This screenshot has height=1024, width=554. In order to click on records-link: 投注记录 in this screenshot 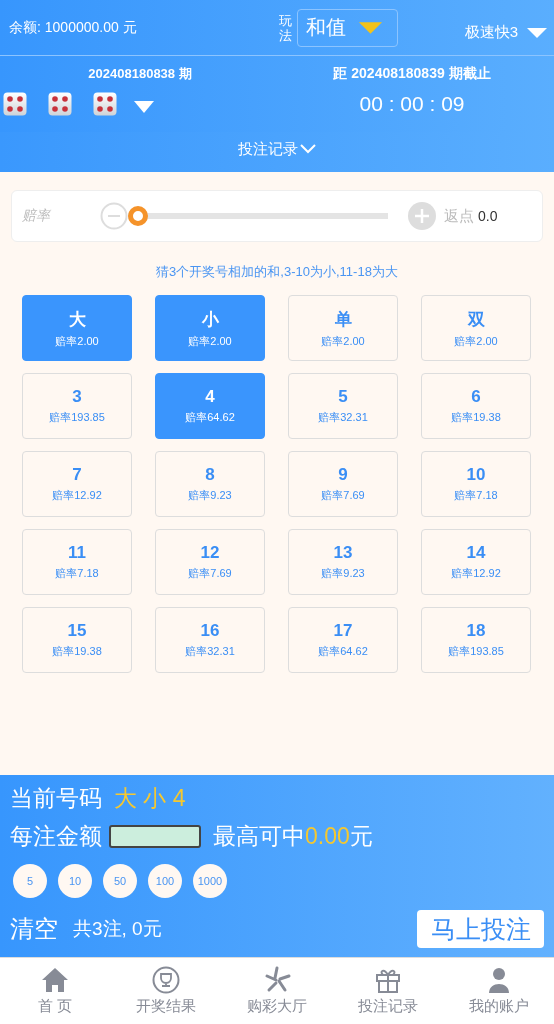, I will do `click(277, 152)`.